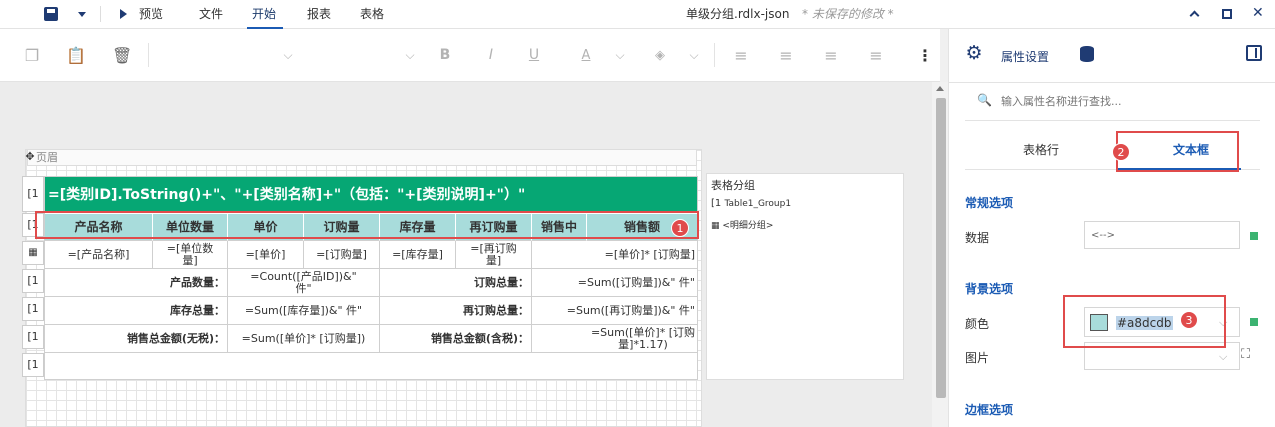 The width and height of the screenshot is (1275, 427). I want to click on save-icon, so click(51, 14).